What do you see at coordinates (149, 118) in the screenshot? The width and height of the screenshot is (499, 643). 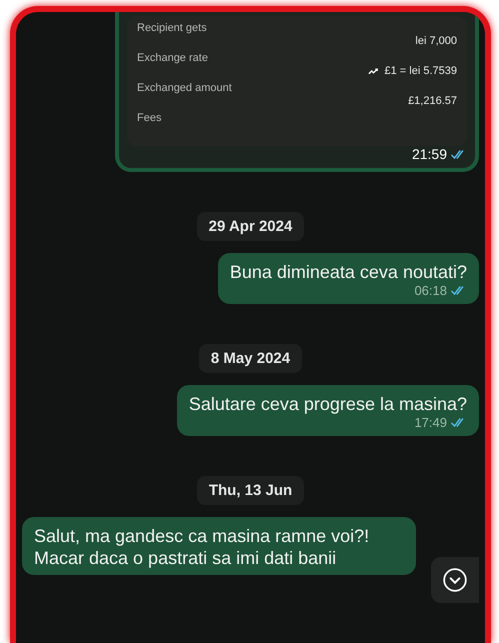 I see `detail-label: Fees` at bounding box center [149, 118].